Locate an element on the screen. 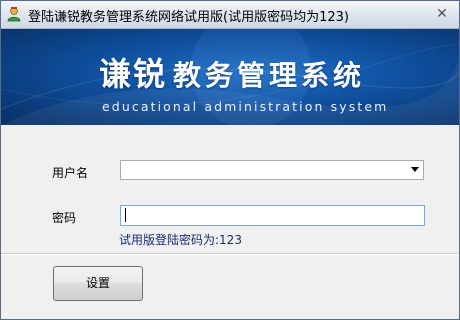  app-user-icon is located at coordinates (14, 14).